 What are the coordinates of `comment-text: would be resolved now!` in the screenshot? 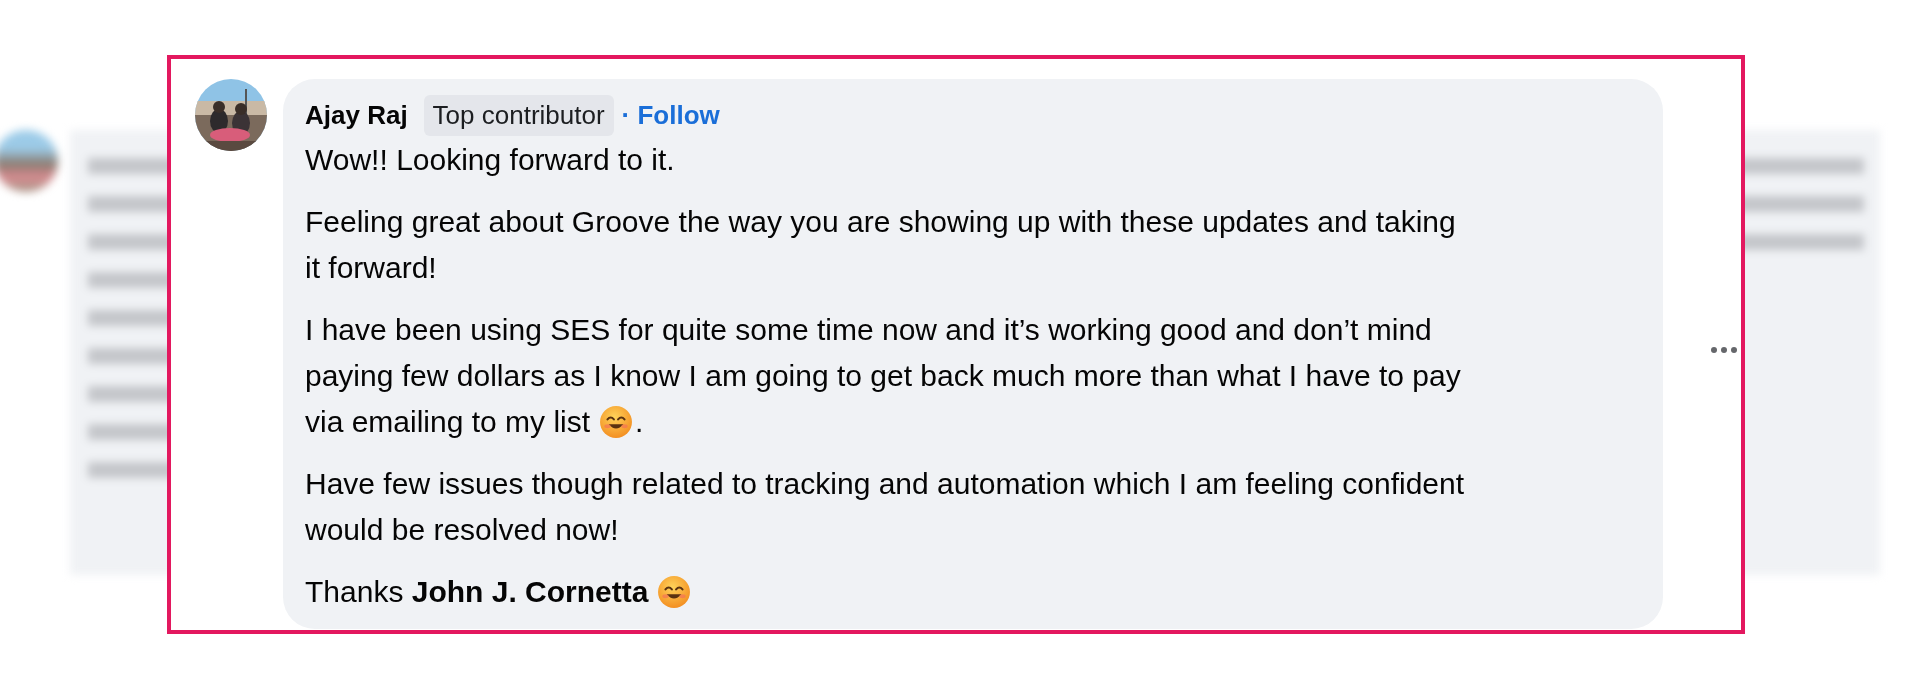 It's located at (462, 530).